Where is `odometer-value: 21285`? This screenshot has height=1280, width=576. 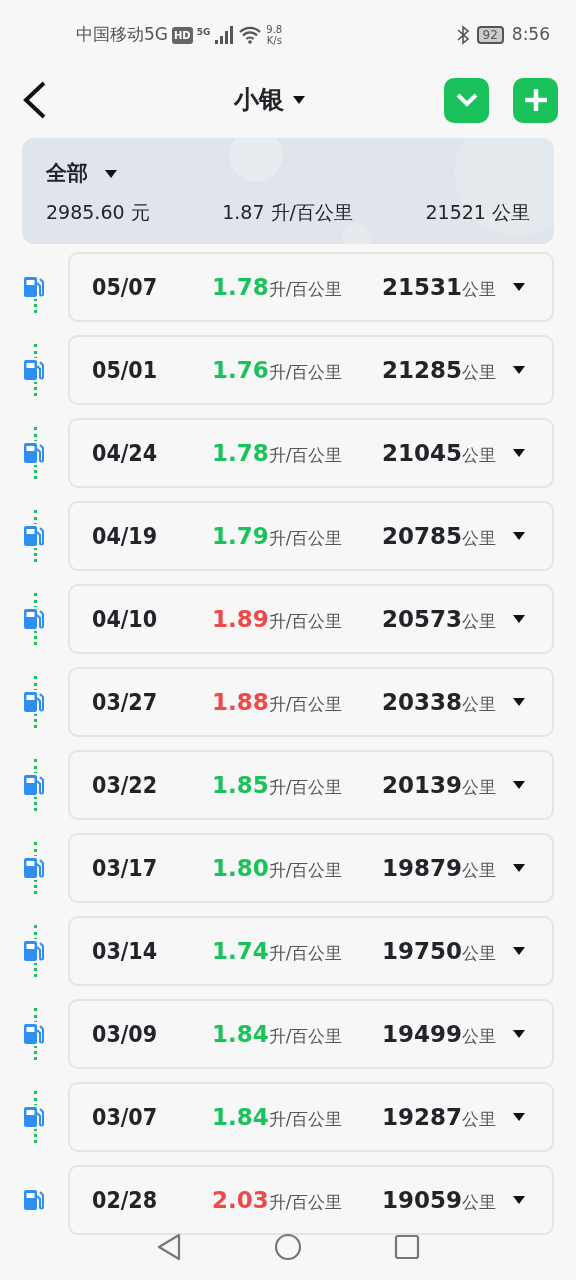
odometer-value: 21285 is located at coordinates (421, 370).